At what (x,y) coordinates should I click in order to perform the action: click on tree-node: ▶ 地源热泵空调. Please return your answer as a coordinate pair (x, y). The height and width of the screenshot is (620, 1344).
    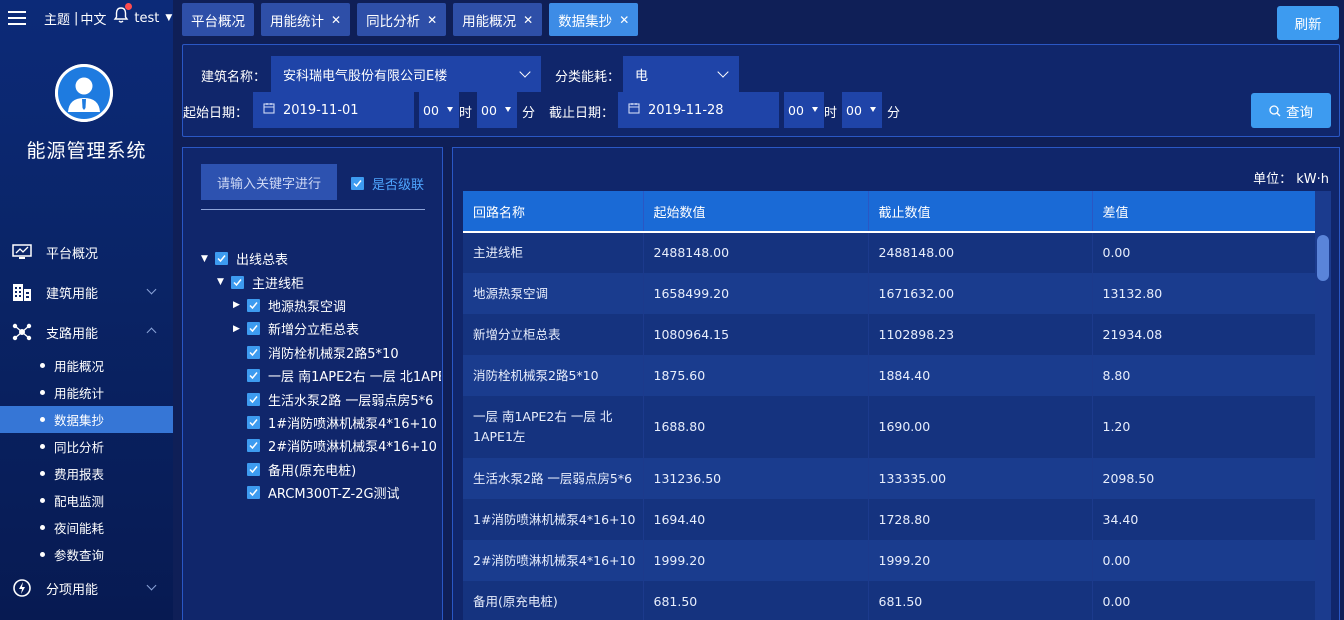
    Looking at the image, I should click on (321, 305).